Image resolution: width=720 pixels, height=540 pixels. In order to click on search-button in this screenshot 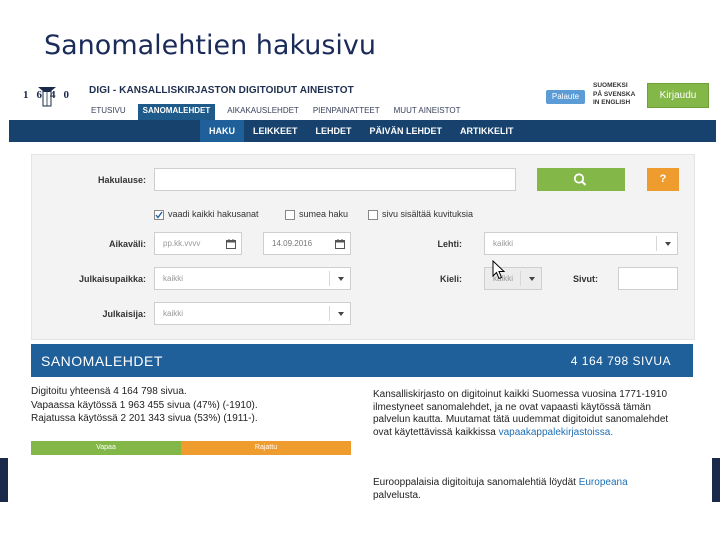, I will do `click(581, 179)`.